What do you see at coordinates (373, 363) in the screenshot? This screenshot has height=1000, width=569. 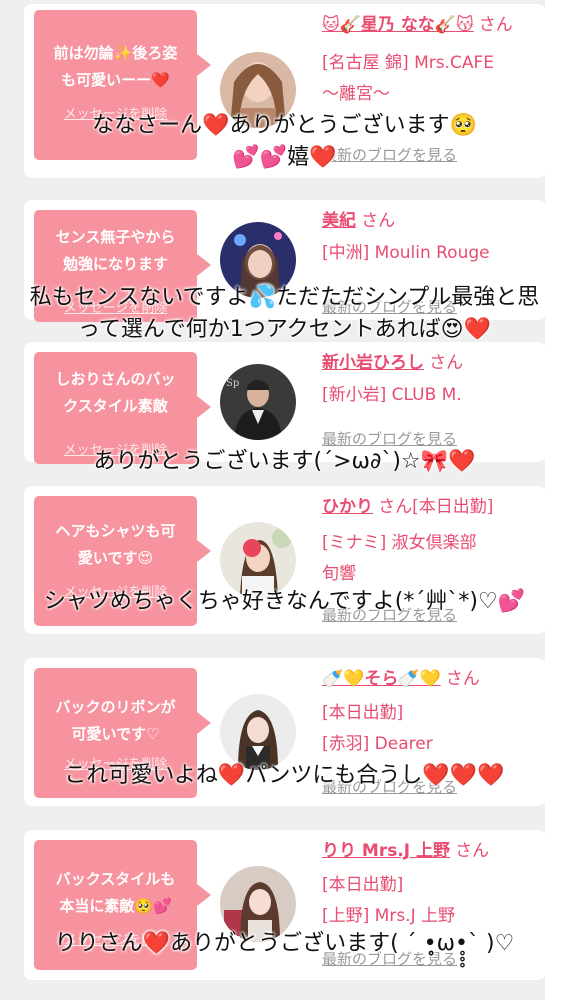 I see `sender-name: 新小岩ひろし` at bounding box center [373, 363].